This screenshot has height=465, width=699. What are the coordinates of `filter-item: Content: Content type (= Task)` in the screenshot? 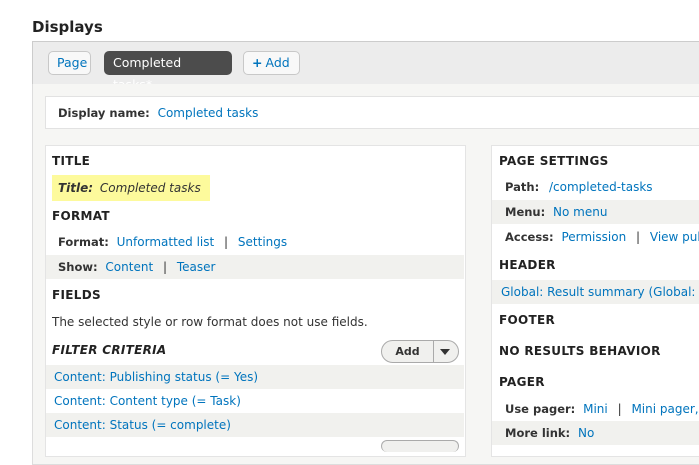 It's located at (255, 401).